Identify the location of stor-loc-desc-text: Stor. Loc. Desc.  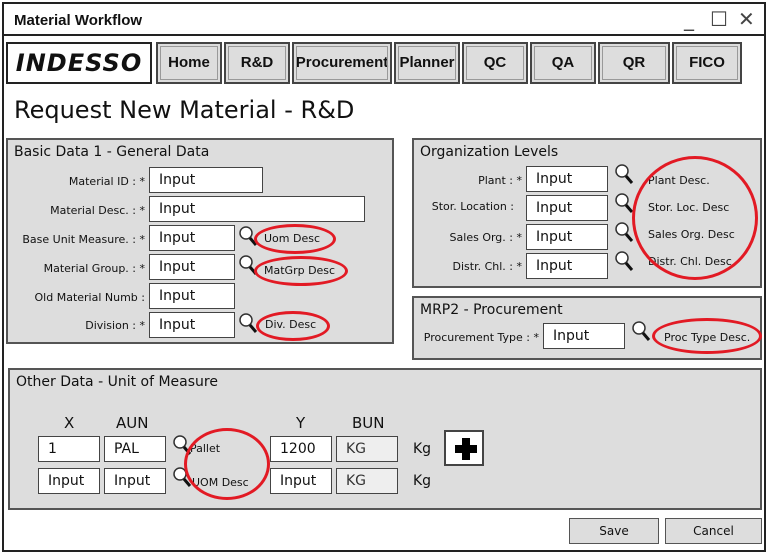
(689, 207).